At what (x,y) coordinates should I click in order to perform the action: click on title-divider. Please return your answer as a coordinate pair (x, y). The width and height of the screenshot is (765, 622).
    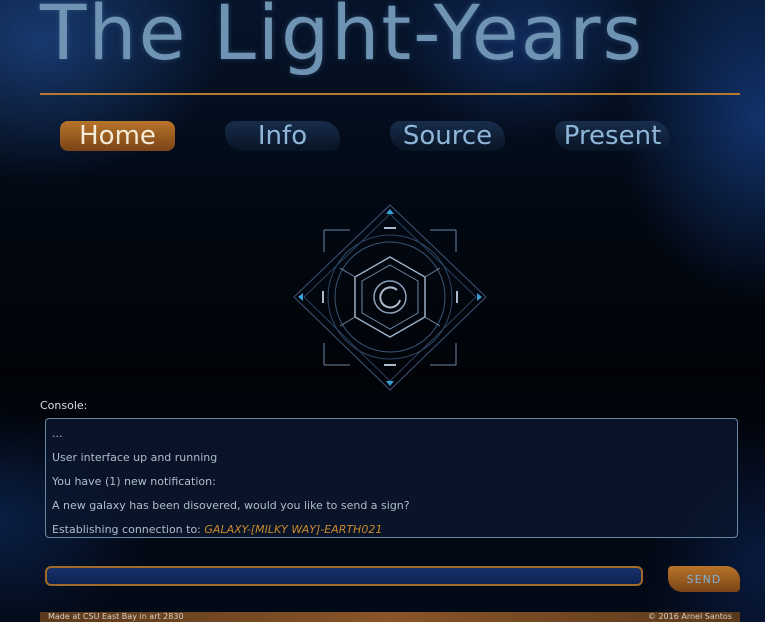
    Looking at the image, I should click on (390, 94).